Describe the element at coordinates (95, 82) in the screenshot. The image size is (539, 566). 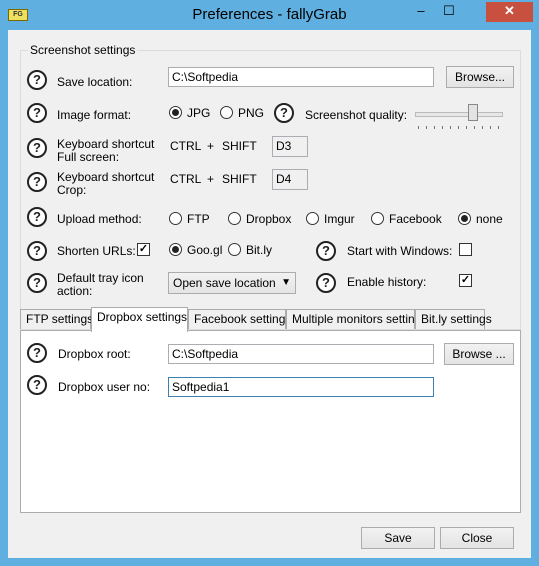
I see `save-location-label: Save location:` at that location.